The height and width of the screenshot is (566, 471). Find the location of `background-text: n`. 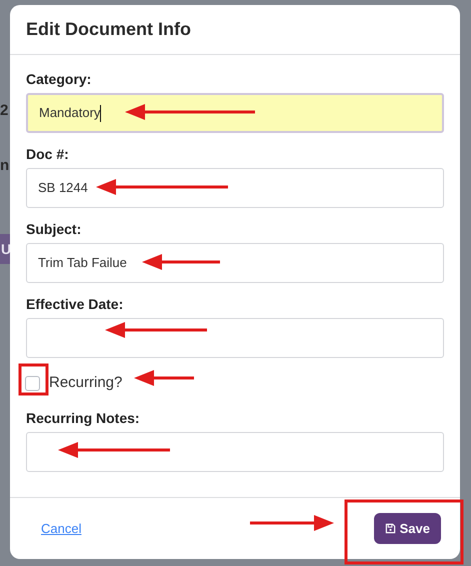

background-text: n is located at coordinates (5, 166).